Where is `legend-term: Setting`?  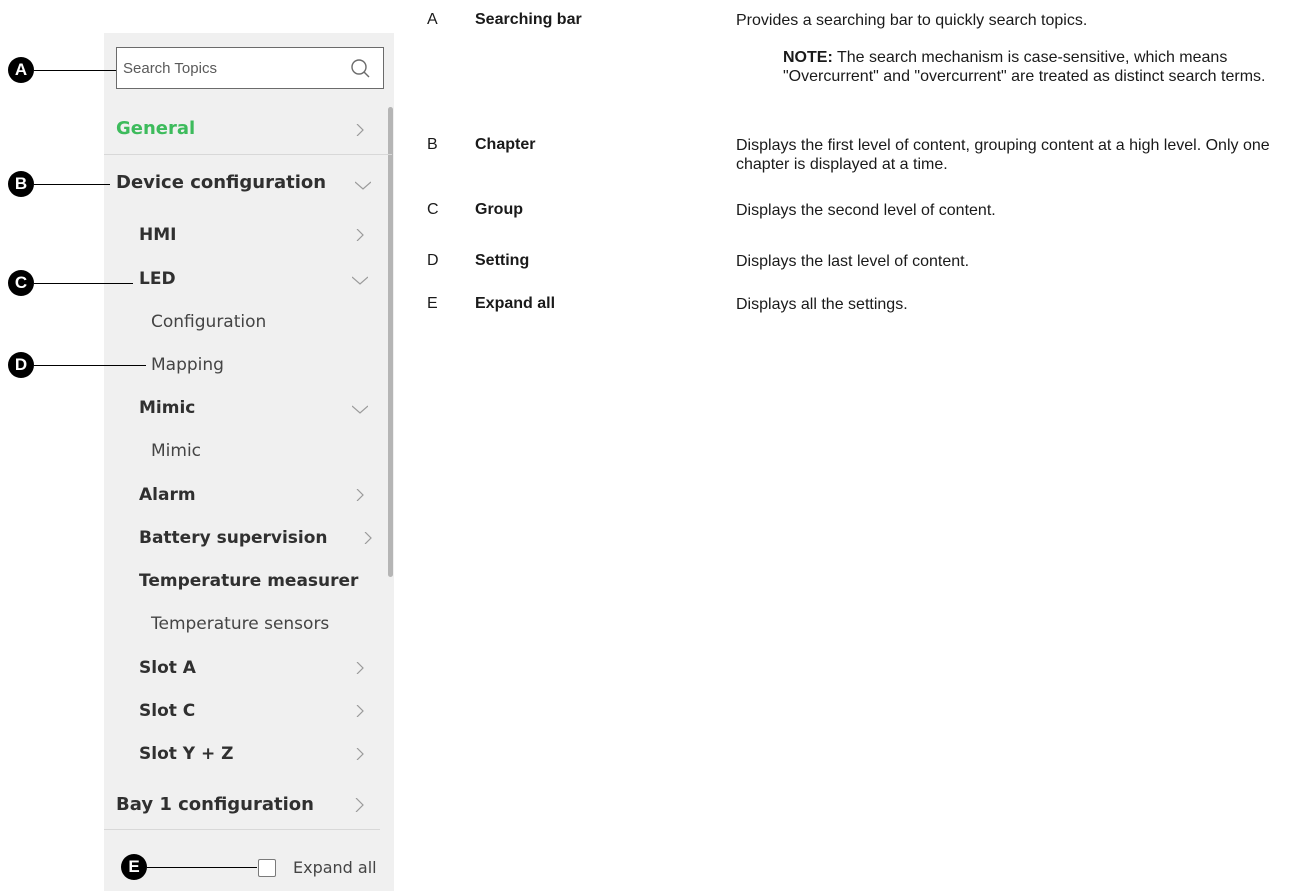 legend-term: Setting is located at coordinates (502, 260).